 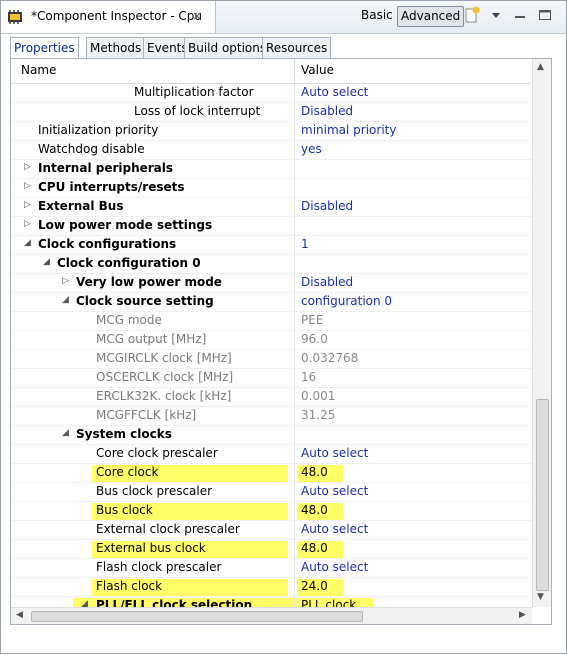 What do you see at coordinates (271, 226) in the screenshot?
I see `table-row: ▷ Low power mode settings` at bounding box center [271, 226].